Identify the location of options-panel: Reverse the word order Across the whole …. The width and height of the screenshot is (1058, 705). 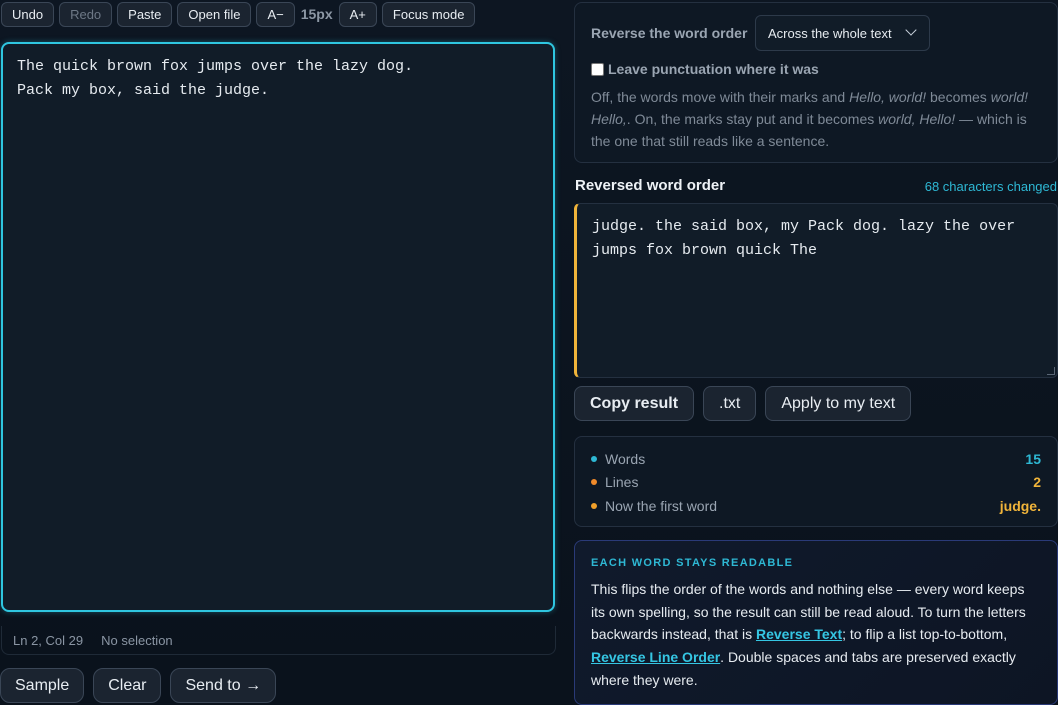
(816, 82).